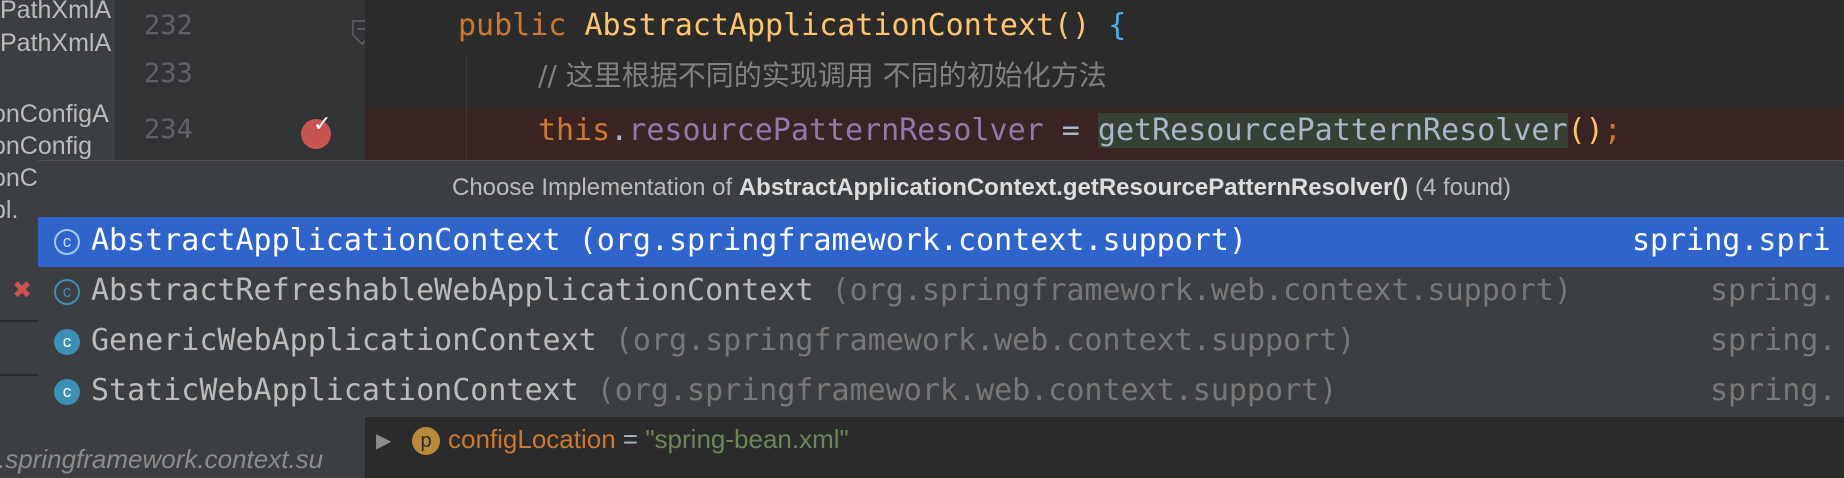 The height and width of the screenshot is (478, 1844). What do you see at coordinates (595, 187) in the screenshot?
I see `popup-title-prefix: Choose Implementation of` at bounding box center [595, 187].